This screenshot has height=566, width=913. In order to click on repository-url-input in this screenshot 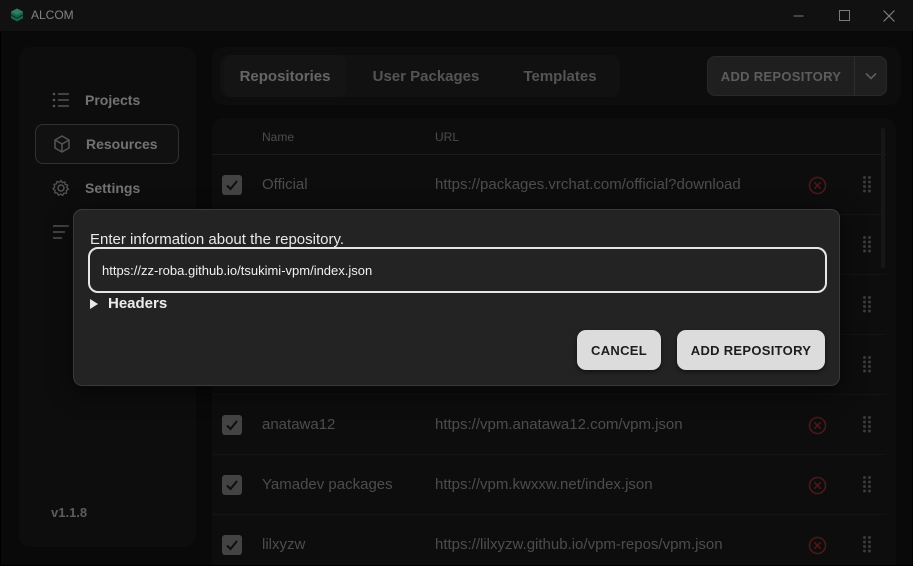, I will do `click(457, 270)`.